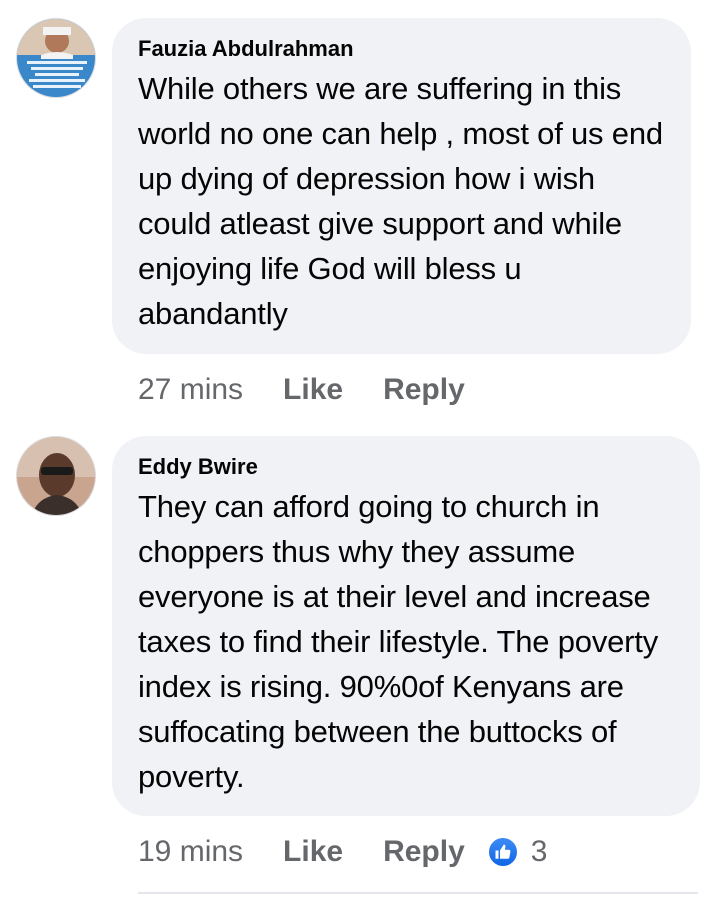 This screenshot has height=898, width=720. I want to click on divider, so click(418, 893).